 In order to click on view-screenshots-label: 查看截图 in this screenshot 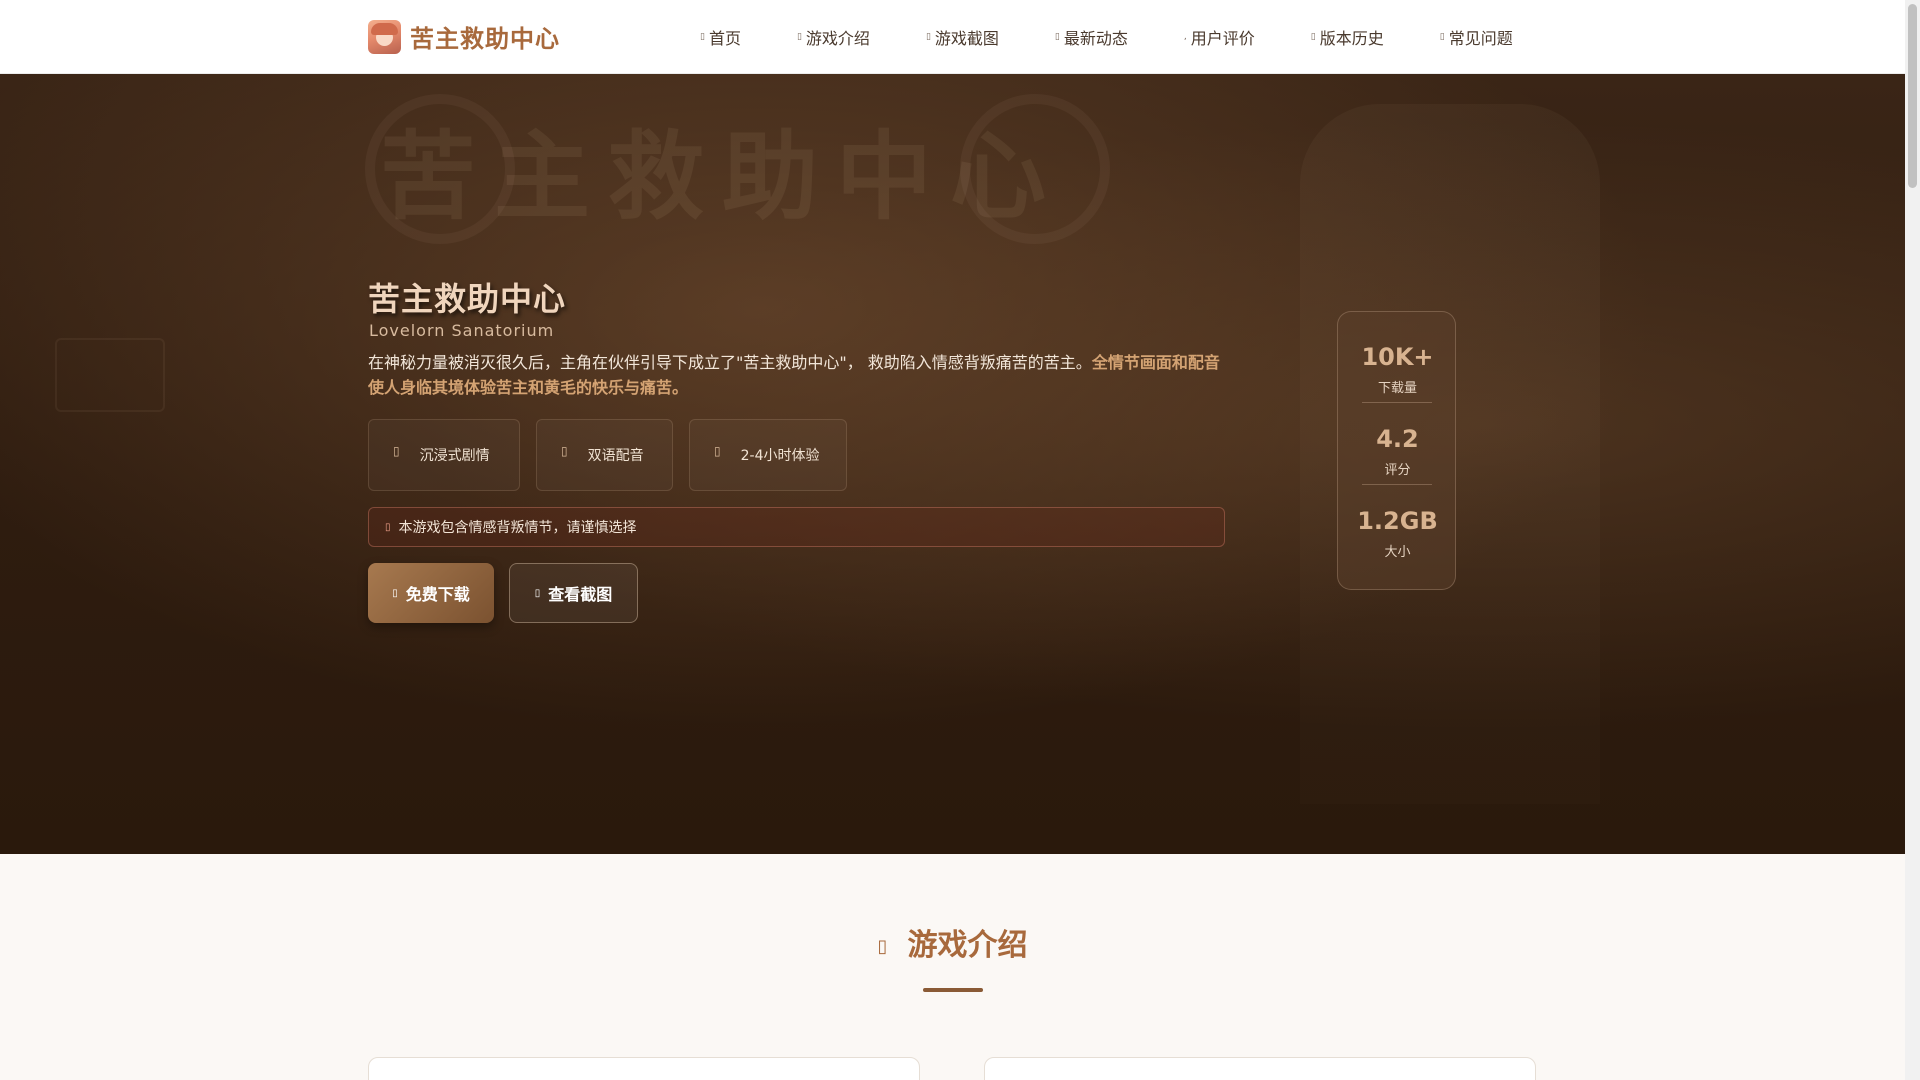, I will do `click(580, 594)`.